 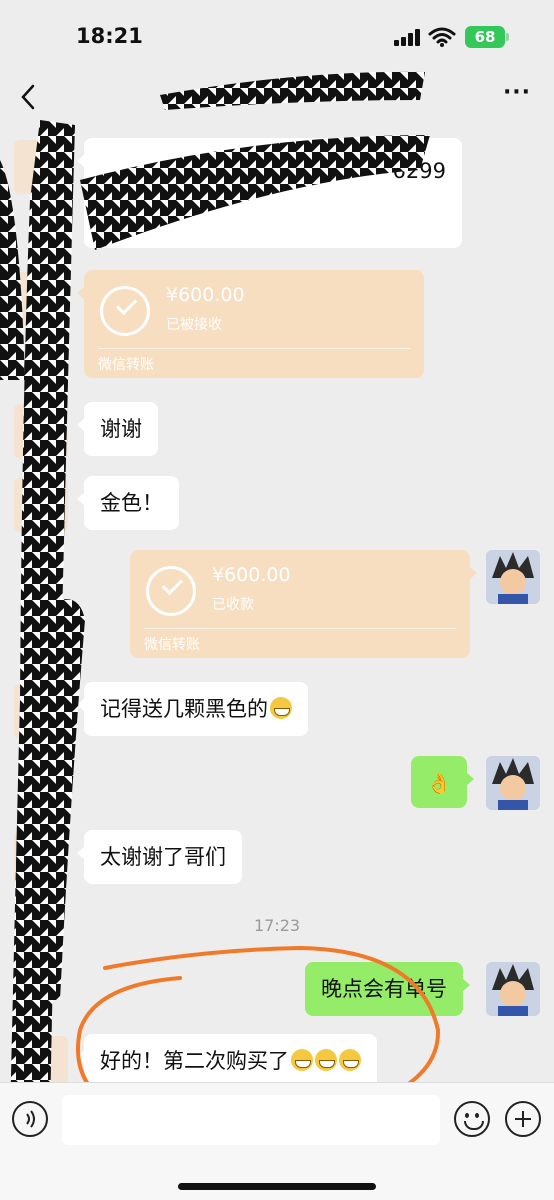 I want to click on message-bubble: 记得送几颗黑色的, so click(x=192, y=709).